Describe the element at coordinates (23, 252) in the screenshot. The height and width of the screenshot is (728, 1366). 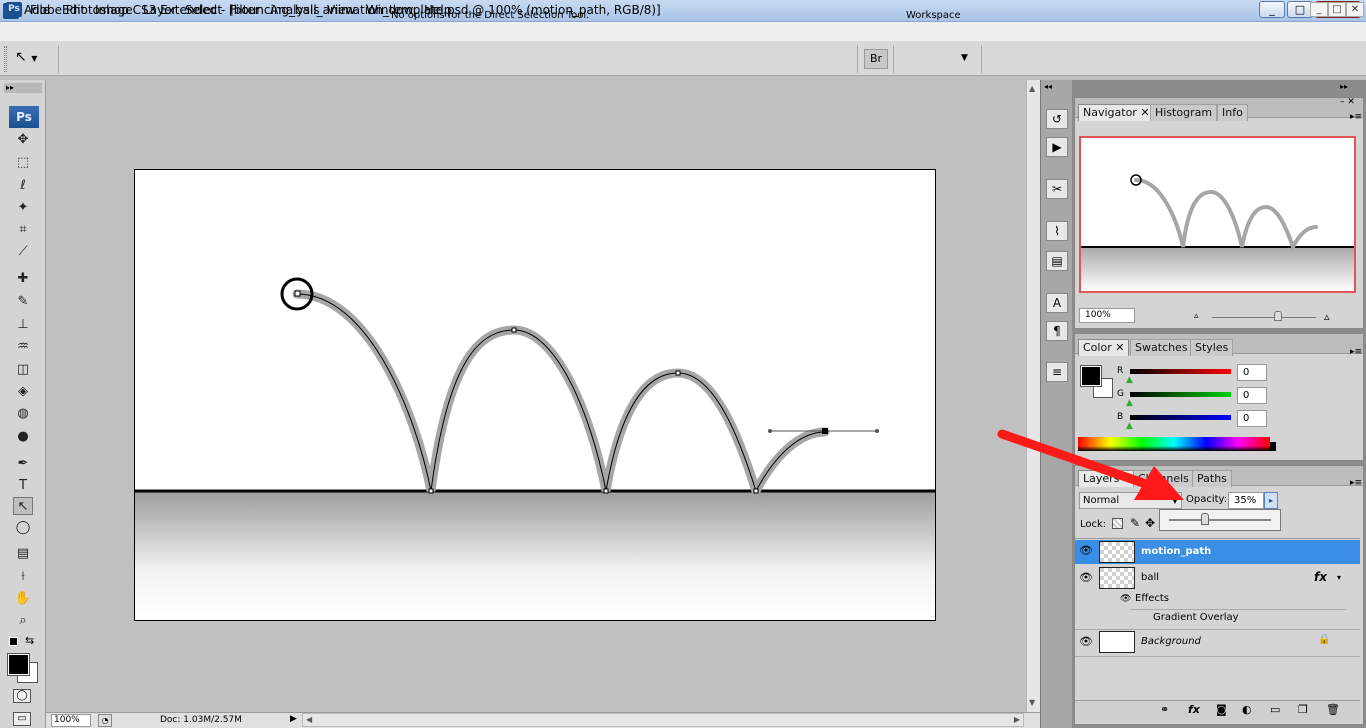
I see `slice-tool-icon: ⟋` at that location.